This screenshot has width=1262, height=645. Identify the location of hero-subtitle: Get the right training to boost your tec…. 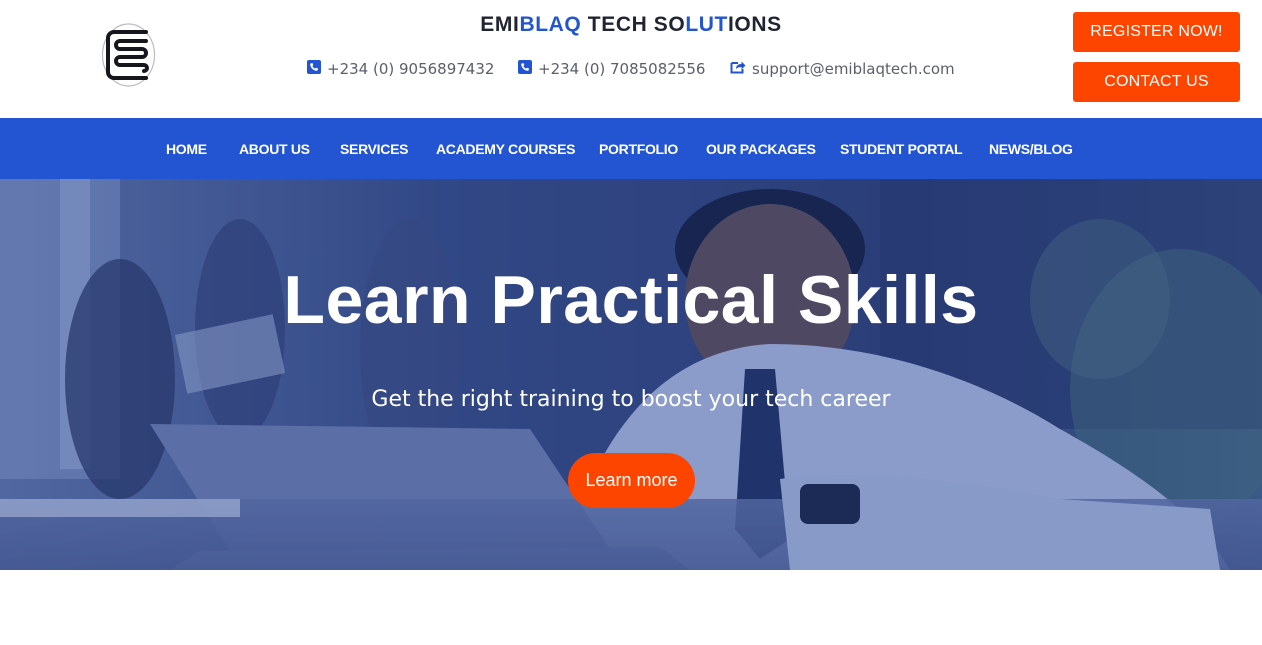
(631, 399).